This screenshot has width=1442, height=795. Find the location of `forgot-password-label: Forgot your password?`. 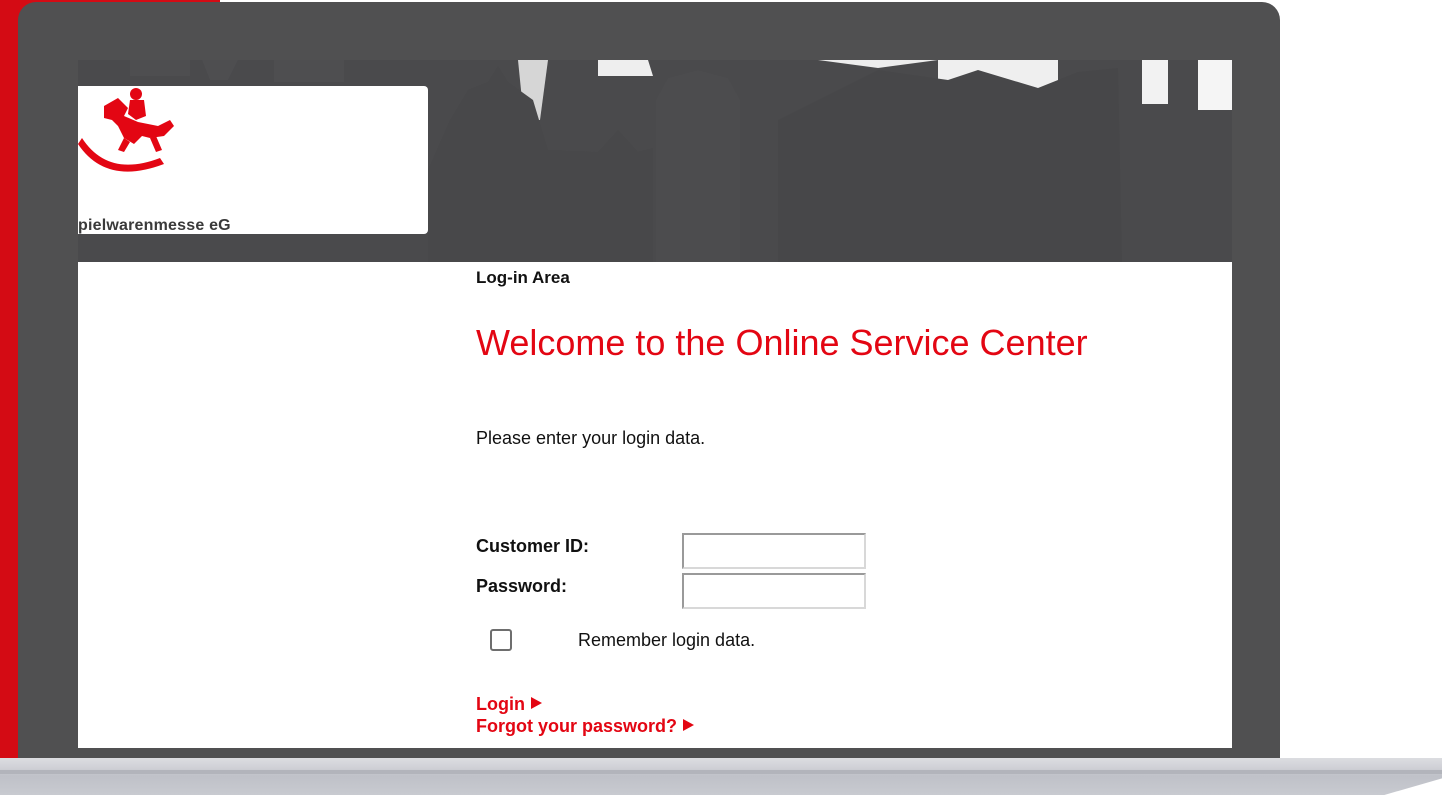

forgot-password-label: Forgot your password? is located at coordinates (577, 726).